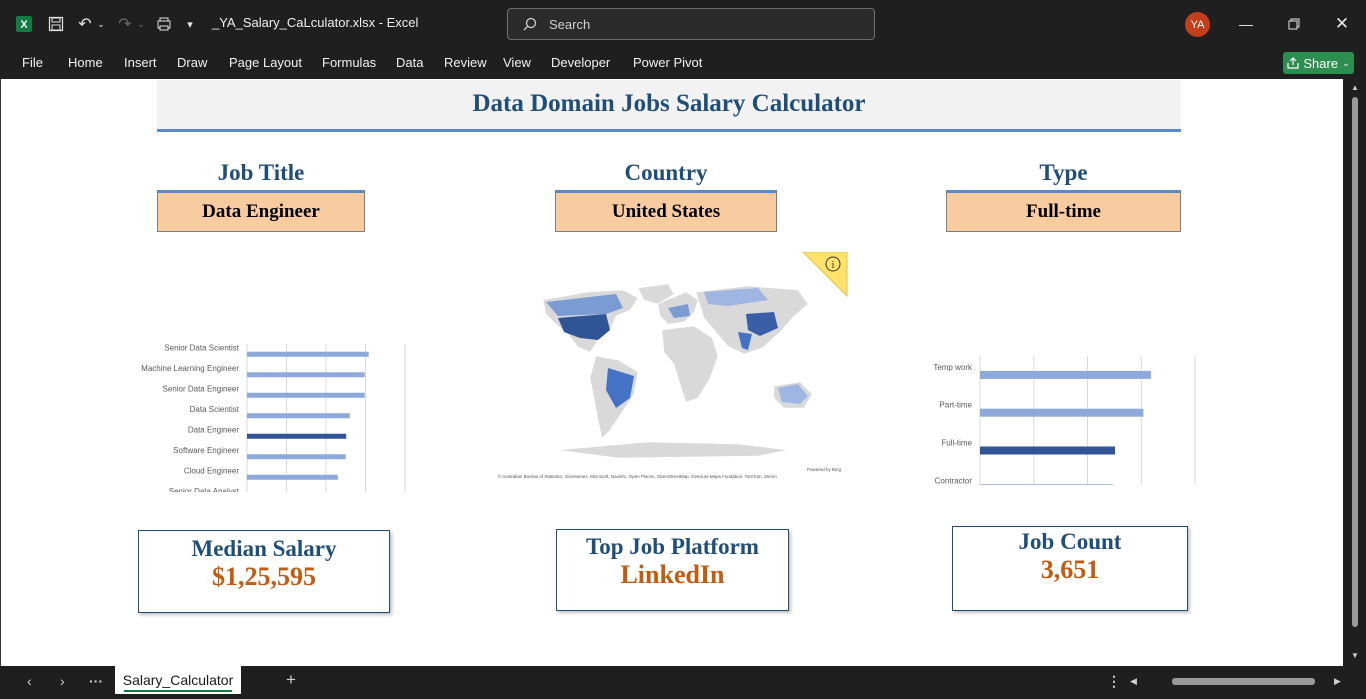 The width and height of the screenshot is (1366, 699). Describe the element at coordinates (402, 22) in the screenshot. I see `app-name: Excel` at that location.